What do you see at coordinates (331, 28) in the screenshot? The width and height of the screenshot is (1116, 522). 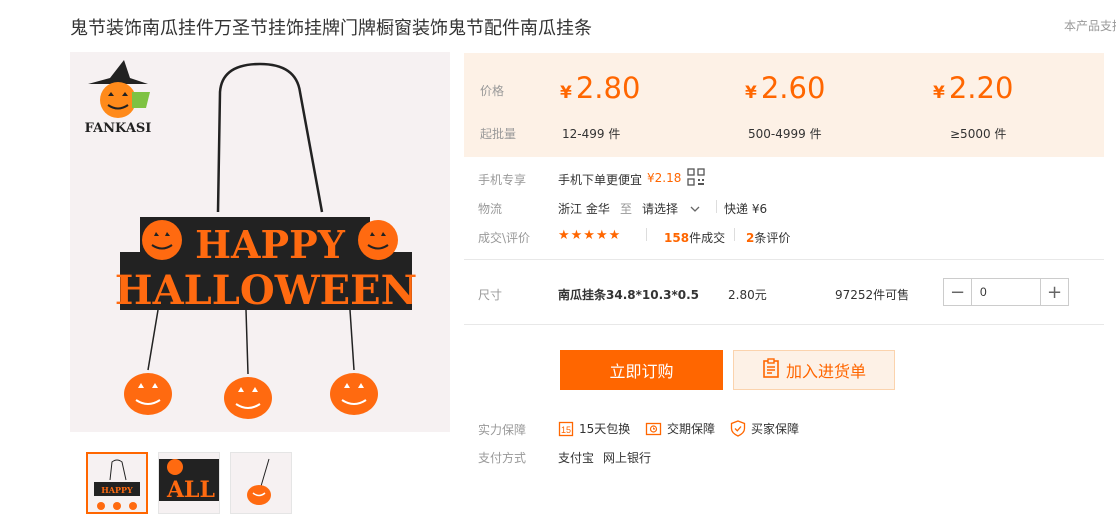 I see `product-title: 鬼节装饰南瓜挂件万圣节挂饰挂牌门牌橱窗装饰鬼节配件南瓜挂条` at bounding box center [331, 28].